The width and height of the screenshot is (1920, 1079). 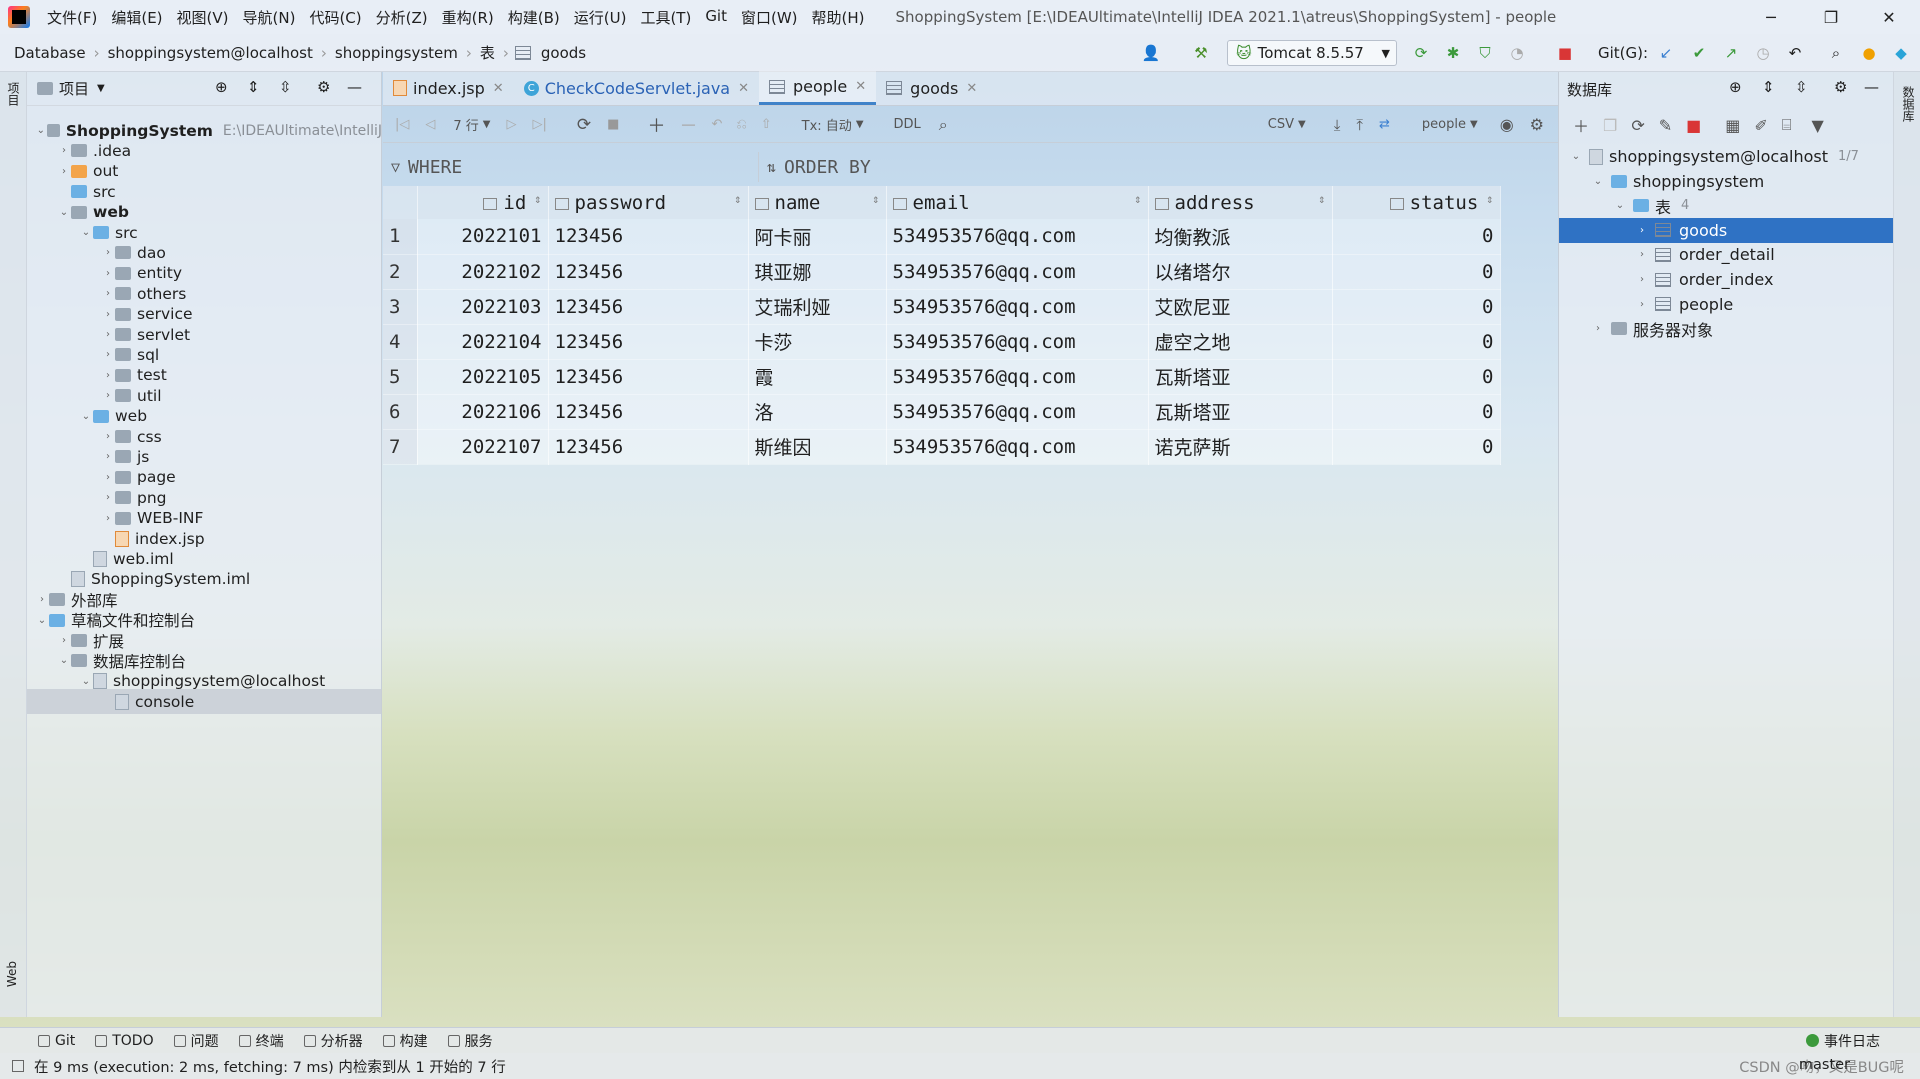 What do you see at coordinates (1421, 53) in the screenshot?
I see `rerun-icon: ⟳` at bounding box center [1421, 53].